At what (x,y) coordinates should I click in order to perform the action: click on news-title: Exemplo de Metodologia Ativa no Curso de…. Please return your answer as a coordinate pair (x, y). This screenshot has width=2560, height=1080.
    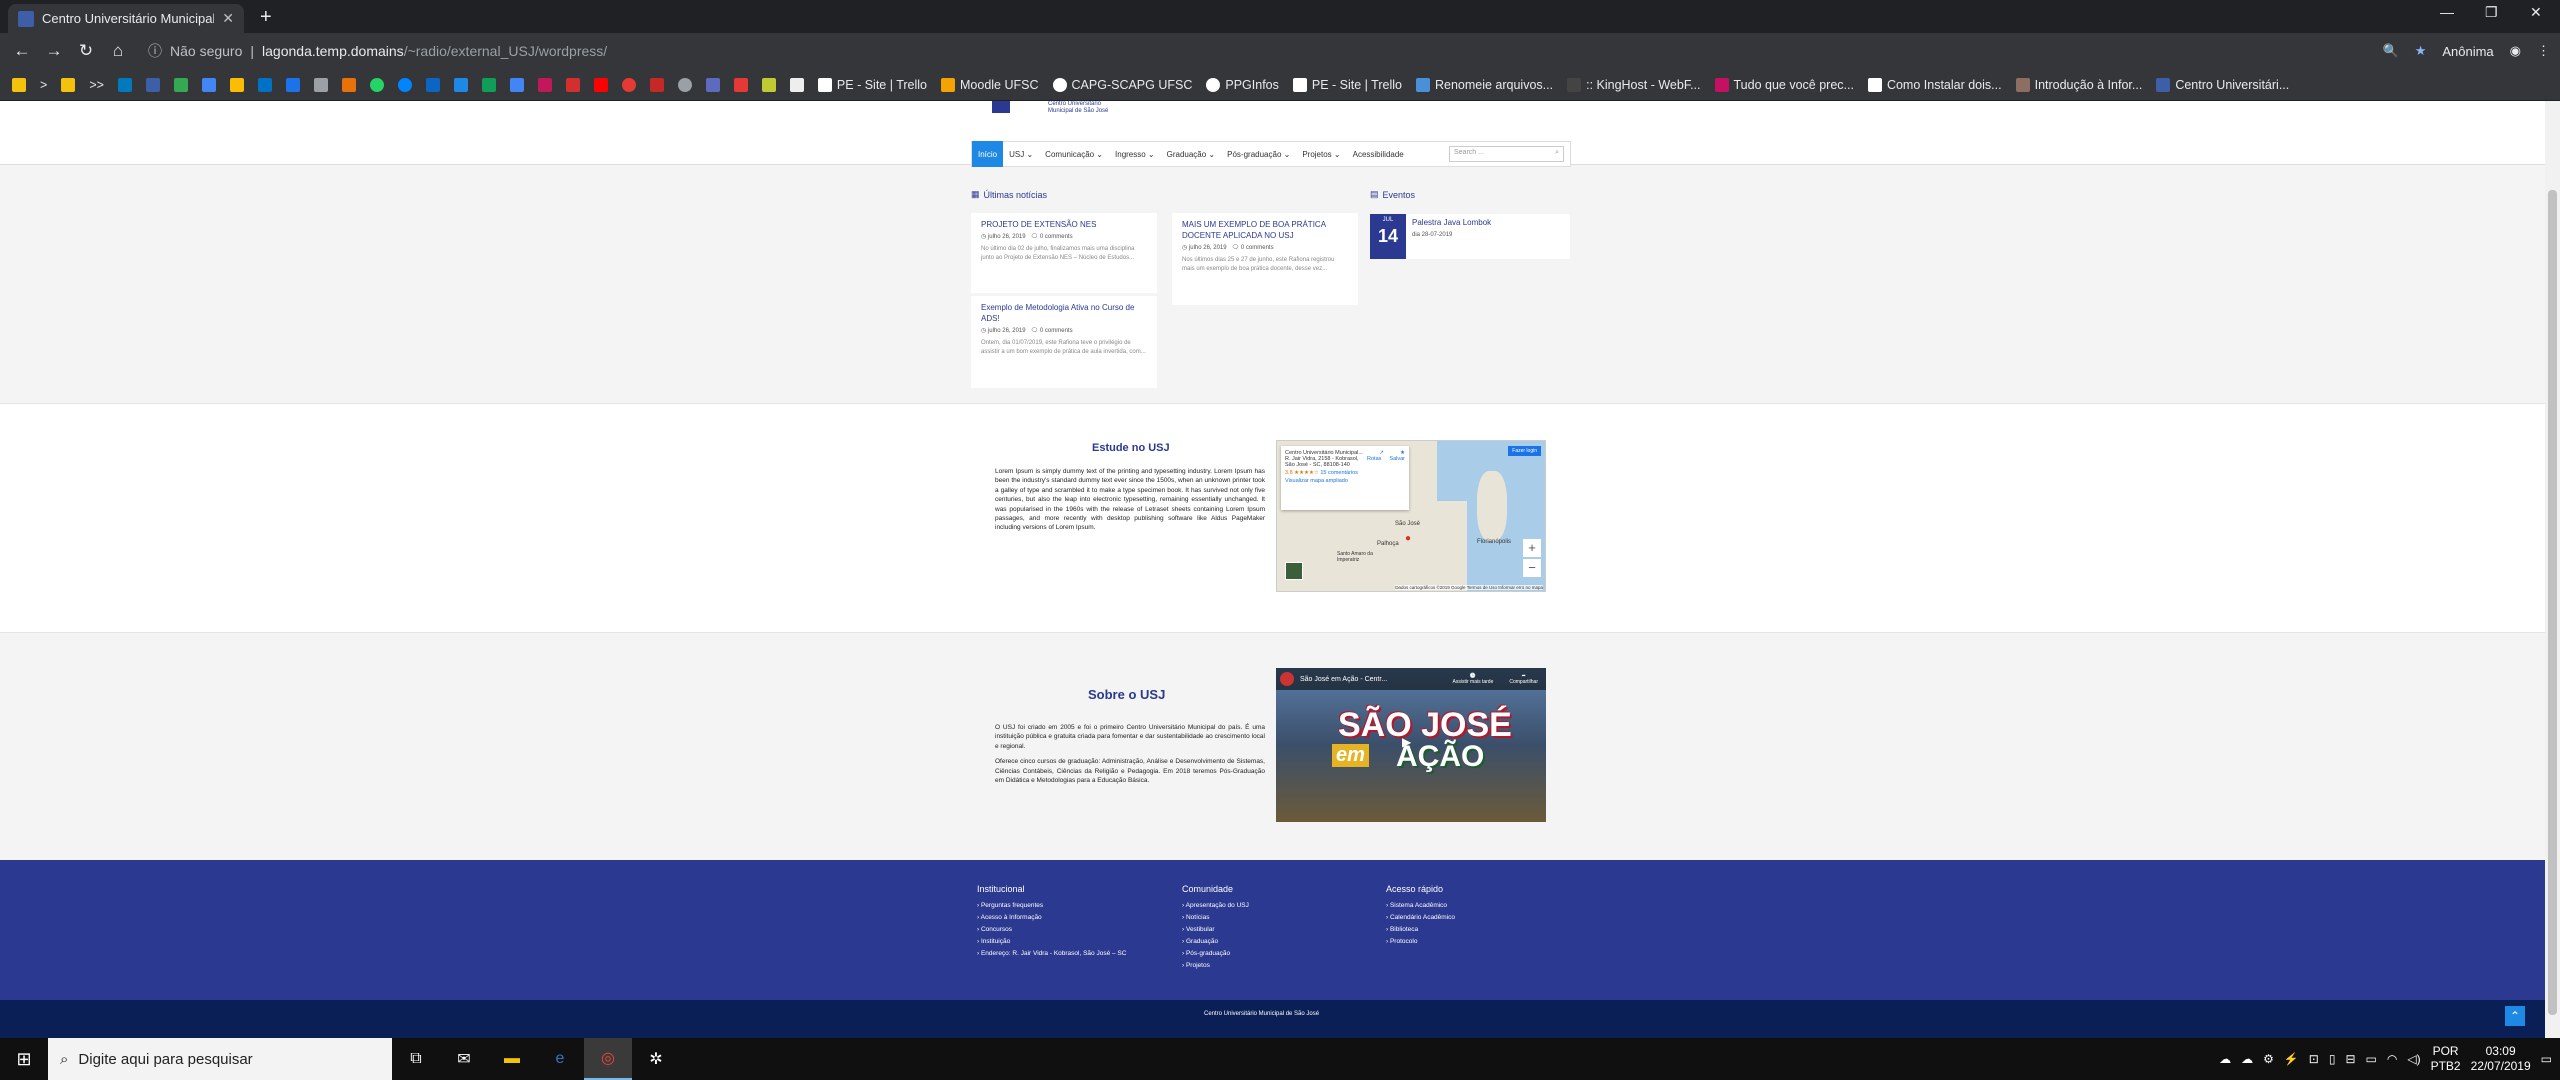
    Looking at the image, I should click on (1064, 313).